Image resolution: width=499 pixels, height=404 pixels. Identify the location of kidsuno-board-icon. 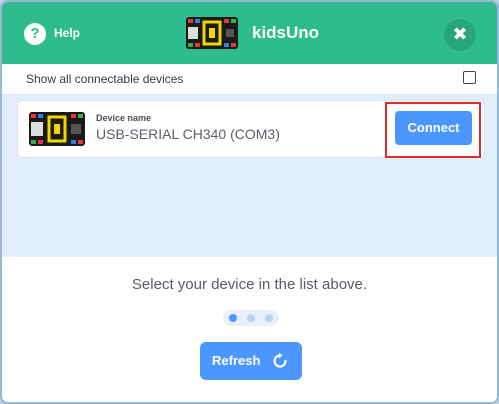
(212, 33).